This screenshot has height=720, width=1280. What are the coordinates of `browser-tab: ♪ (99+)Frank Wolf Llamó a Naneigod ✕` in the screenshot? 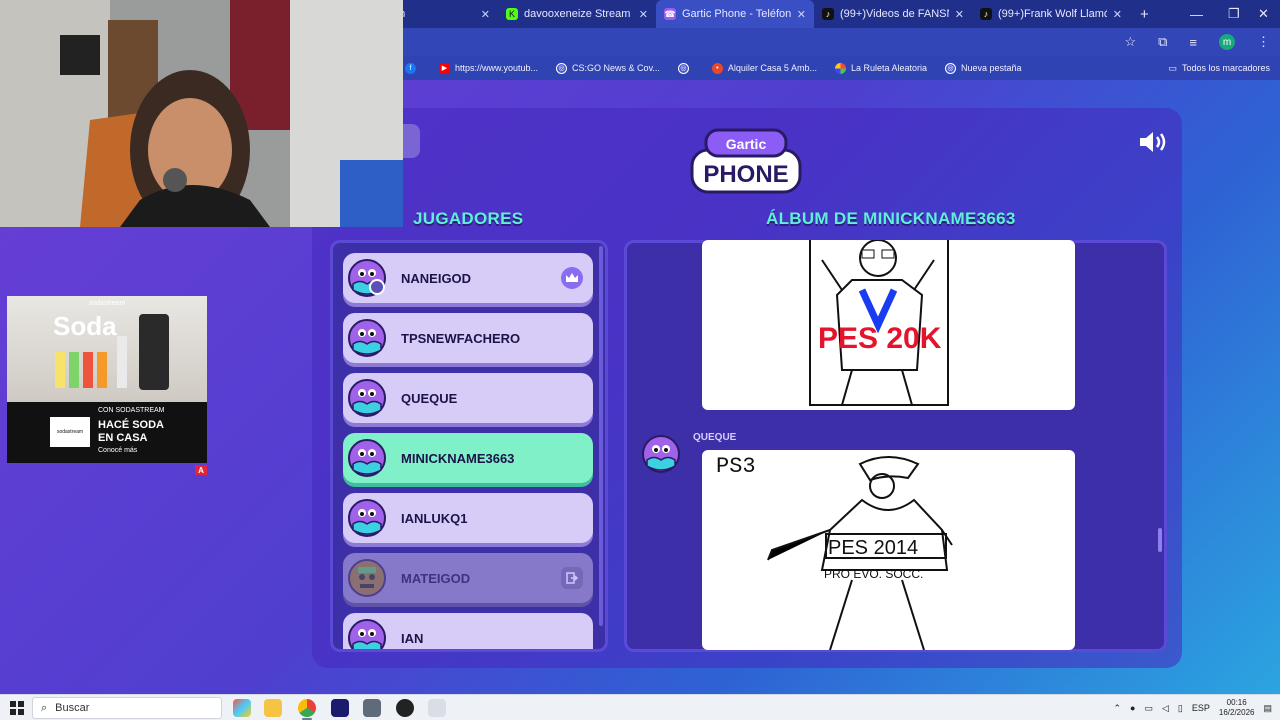 It's located at (1051, 14).